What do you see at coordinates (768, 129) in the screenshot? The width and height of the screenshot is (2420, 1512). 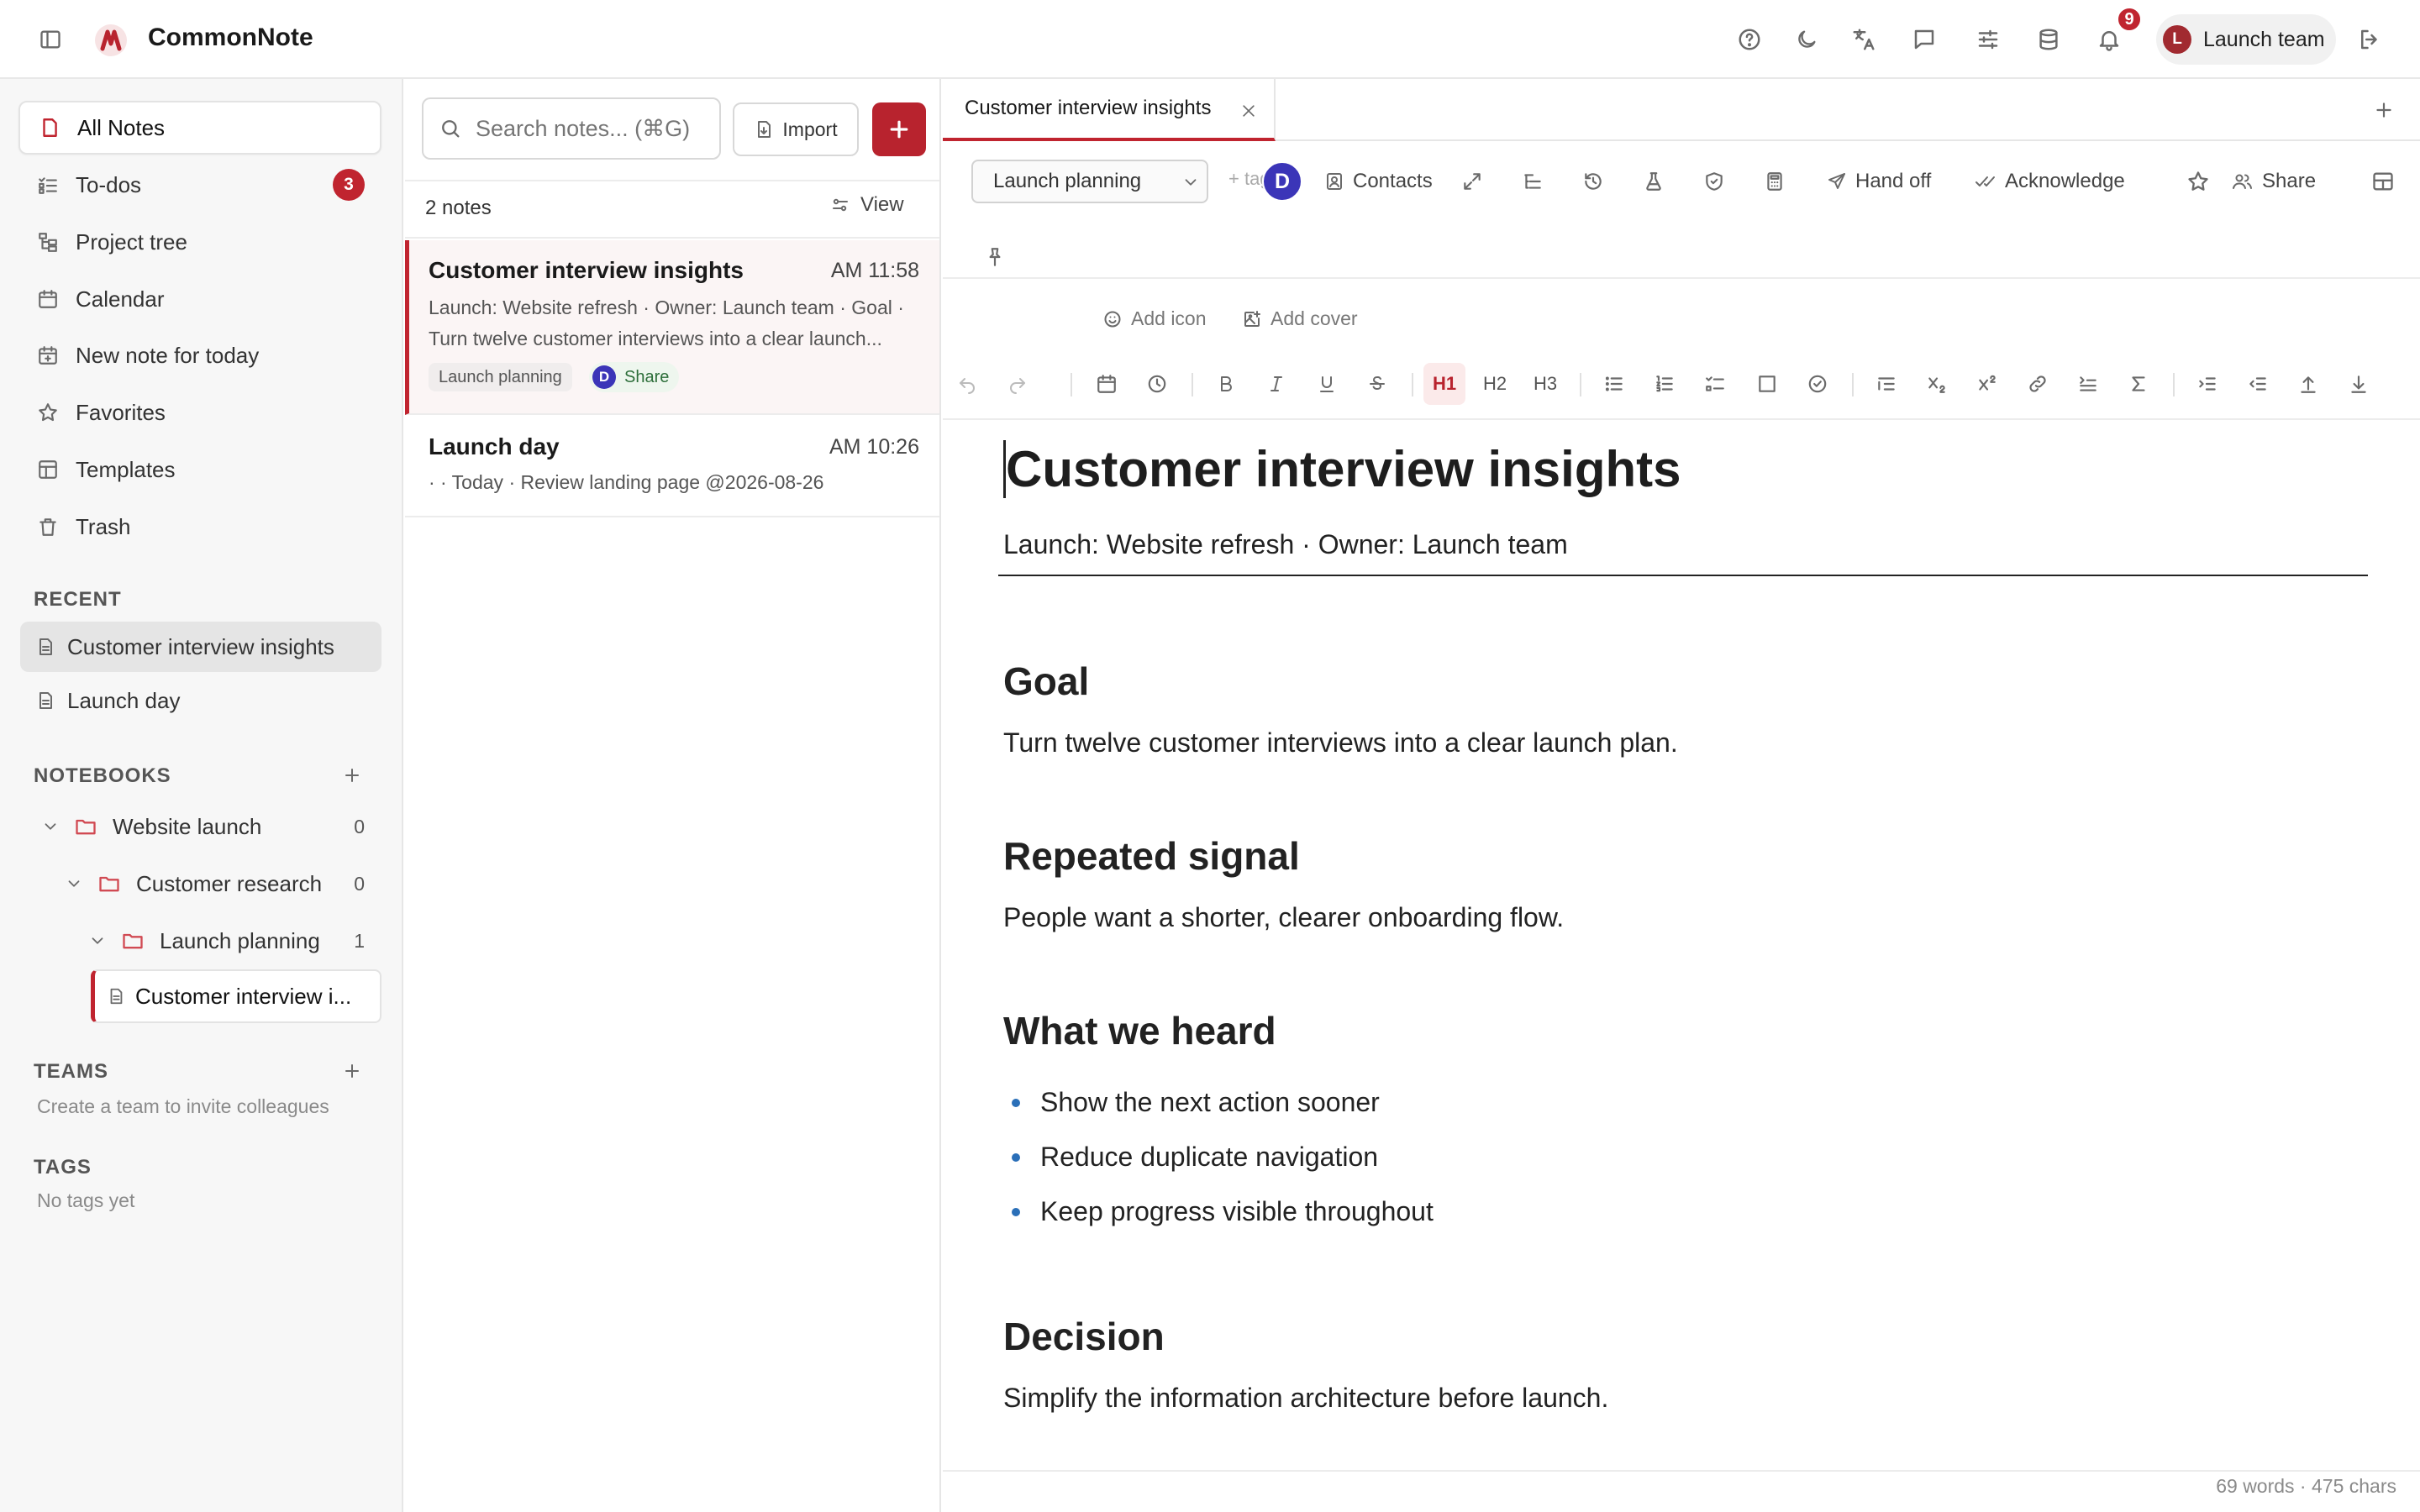 I see `file-import-icon` at bounding box center [768, 129].